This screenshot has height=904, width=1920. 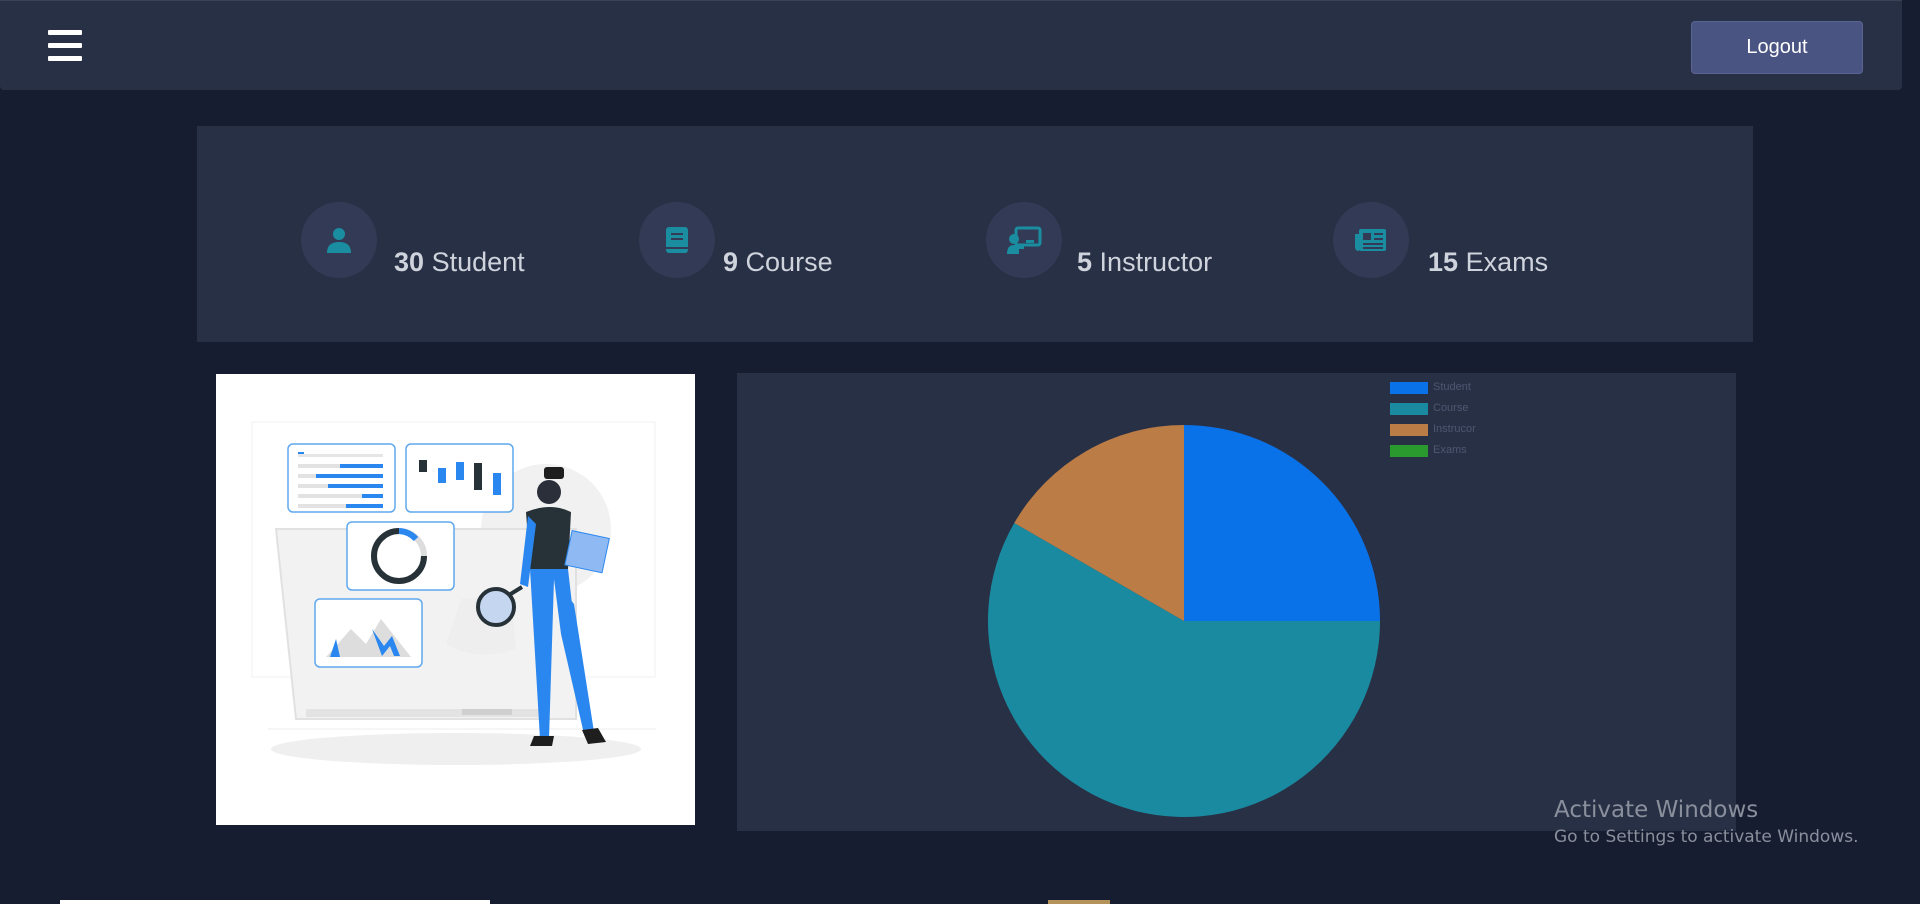 What do you see at coordinates (789, 262) in the screenshot?
I see `stat-course-label: Course` at bounding box center [789, 262].